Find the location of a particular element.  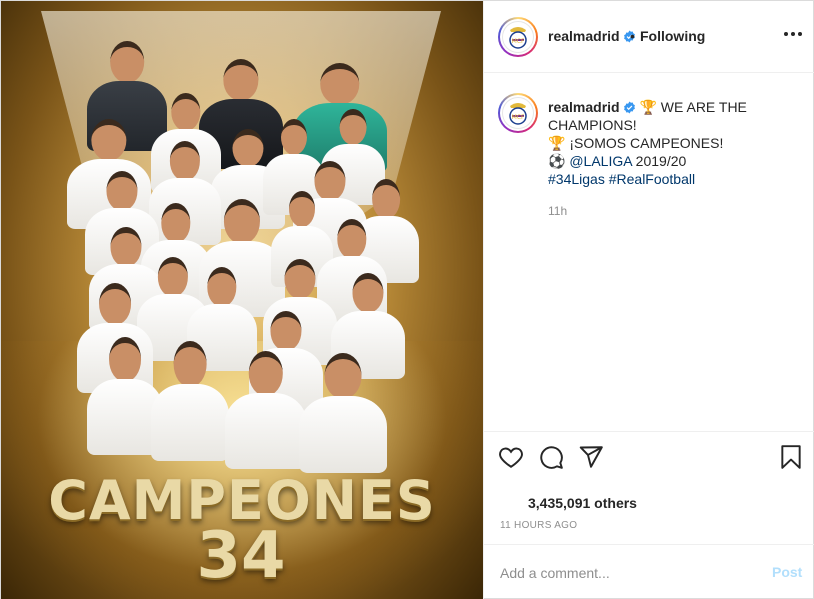

bookmark-icon is located at coordinates (791, 457).